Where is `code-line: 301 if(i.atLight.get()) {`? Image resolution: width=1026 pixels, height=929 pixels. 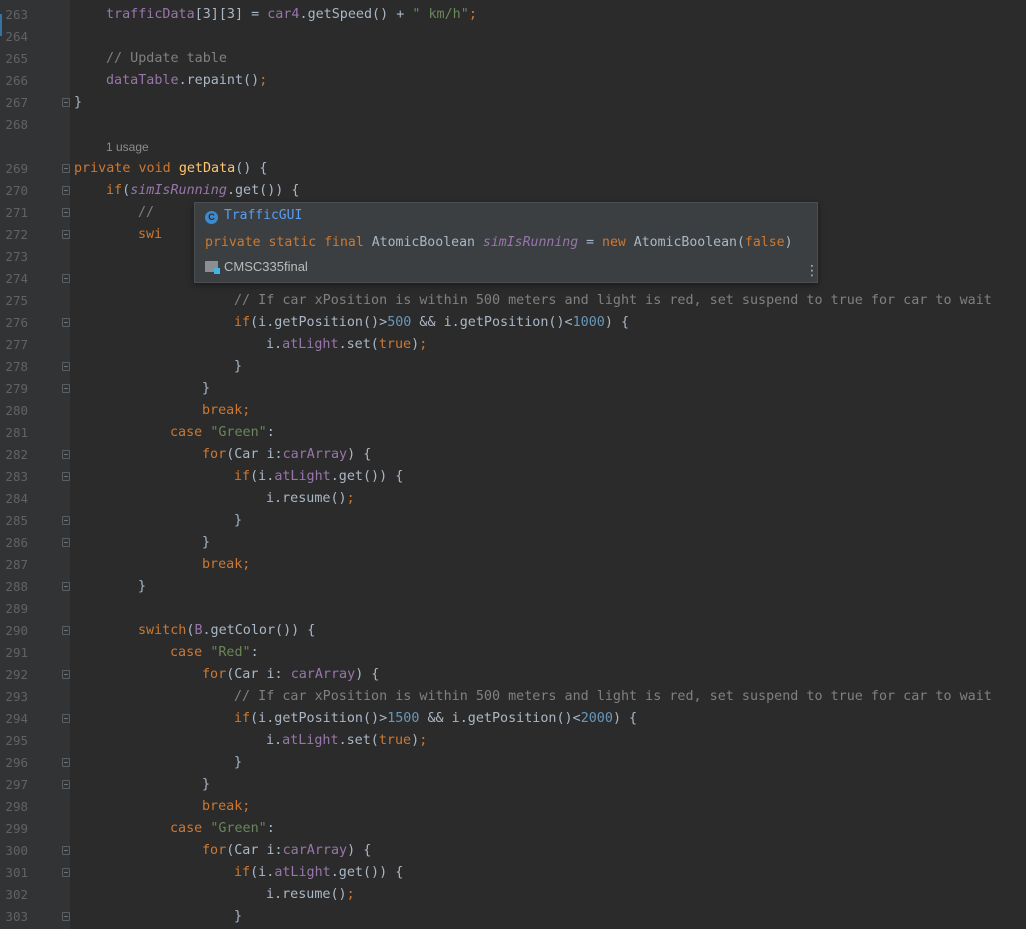 code-line: 301 if(i.atLight.get()) { is located at coordinates (513, 873).